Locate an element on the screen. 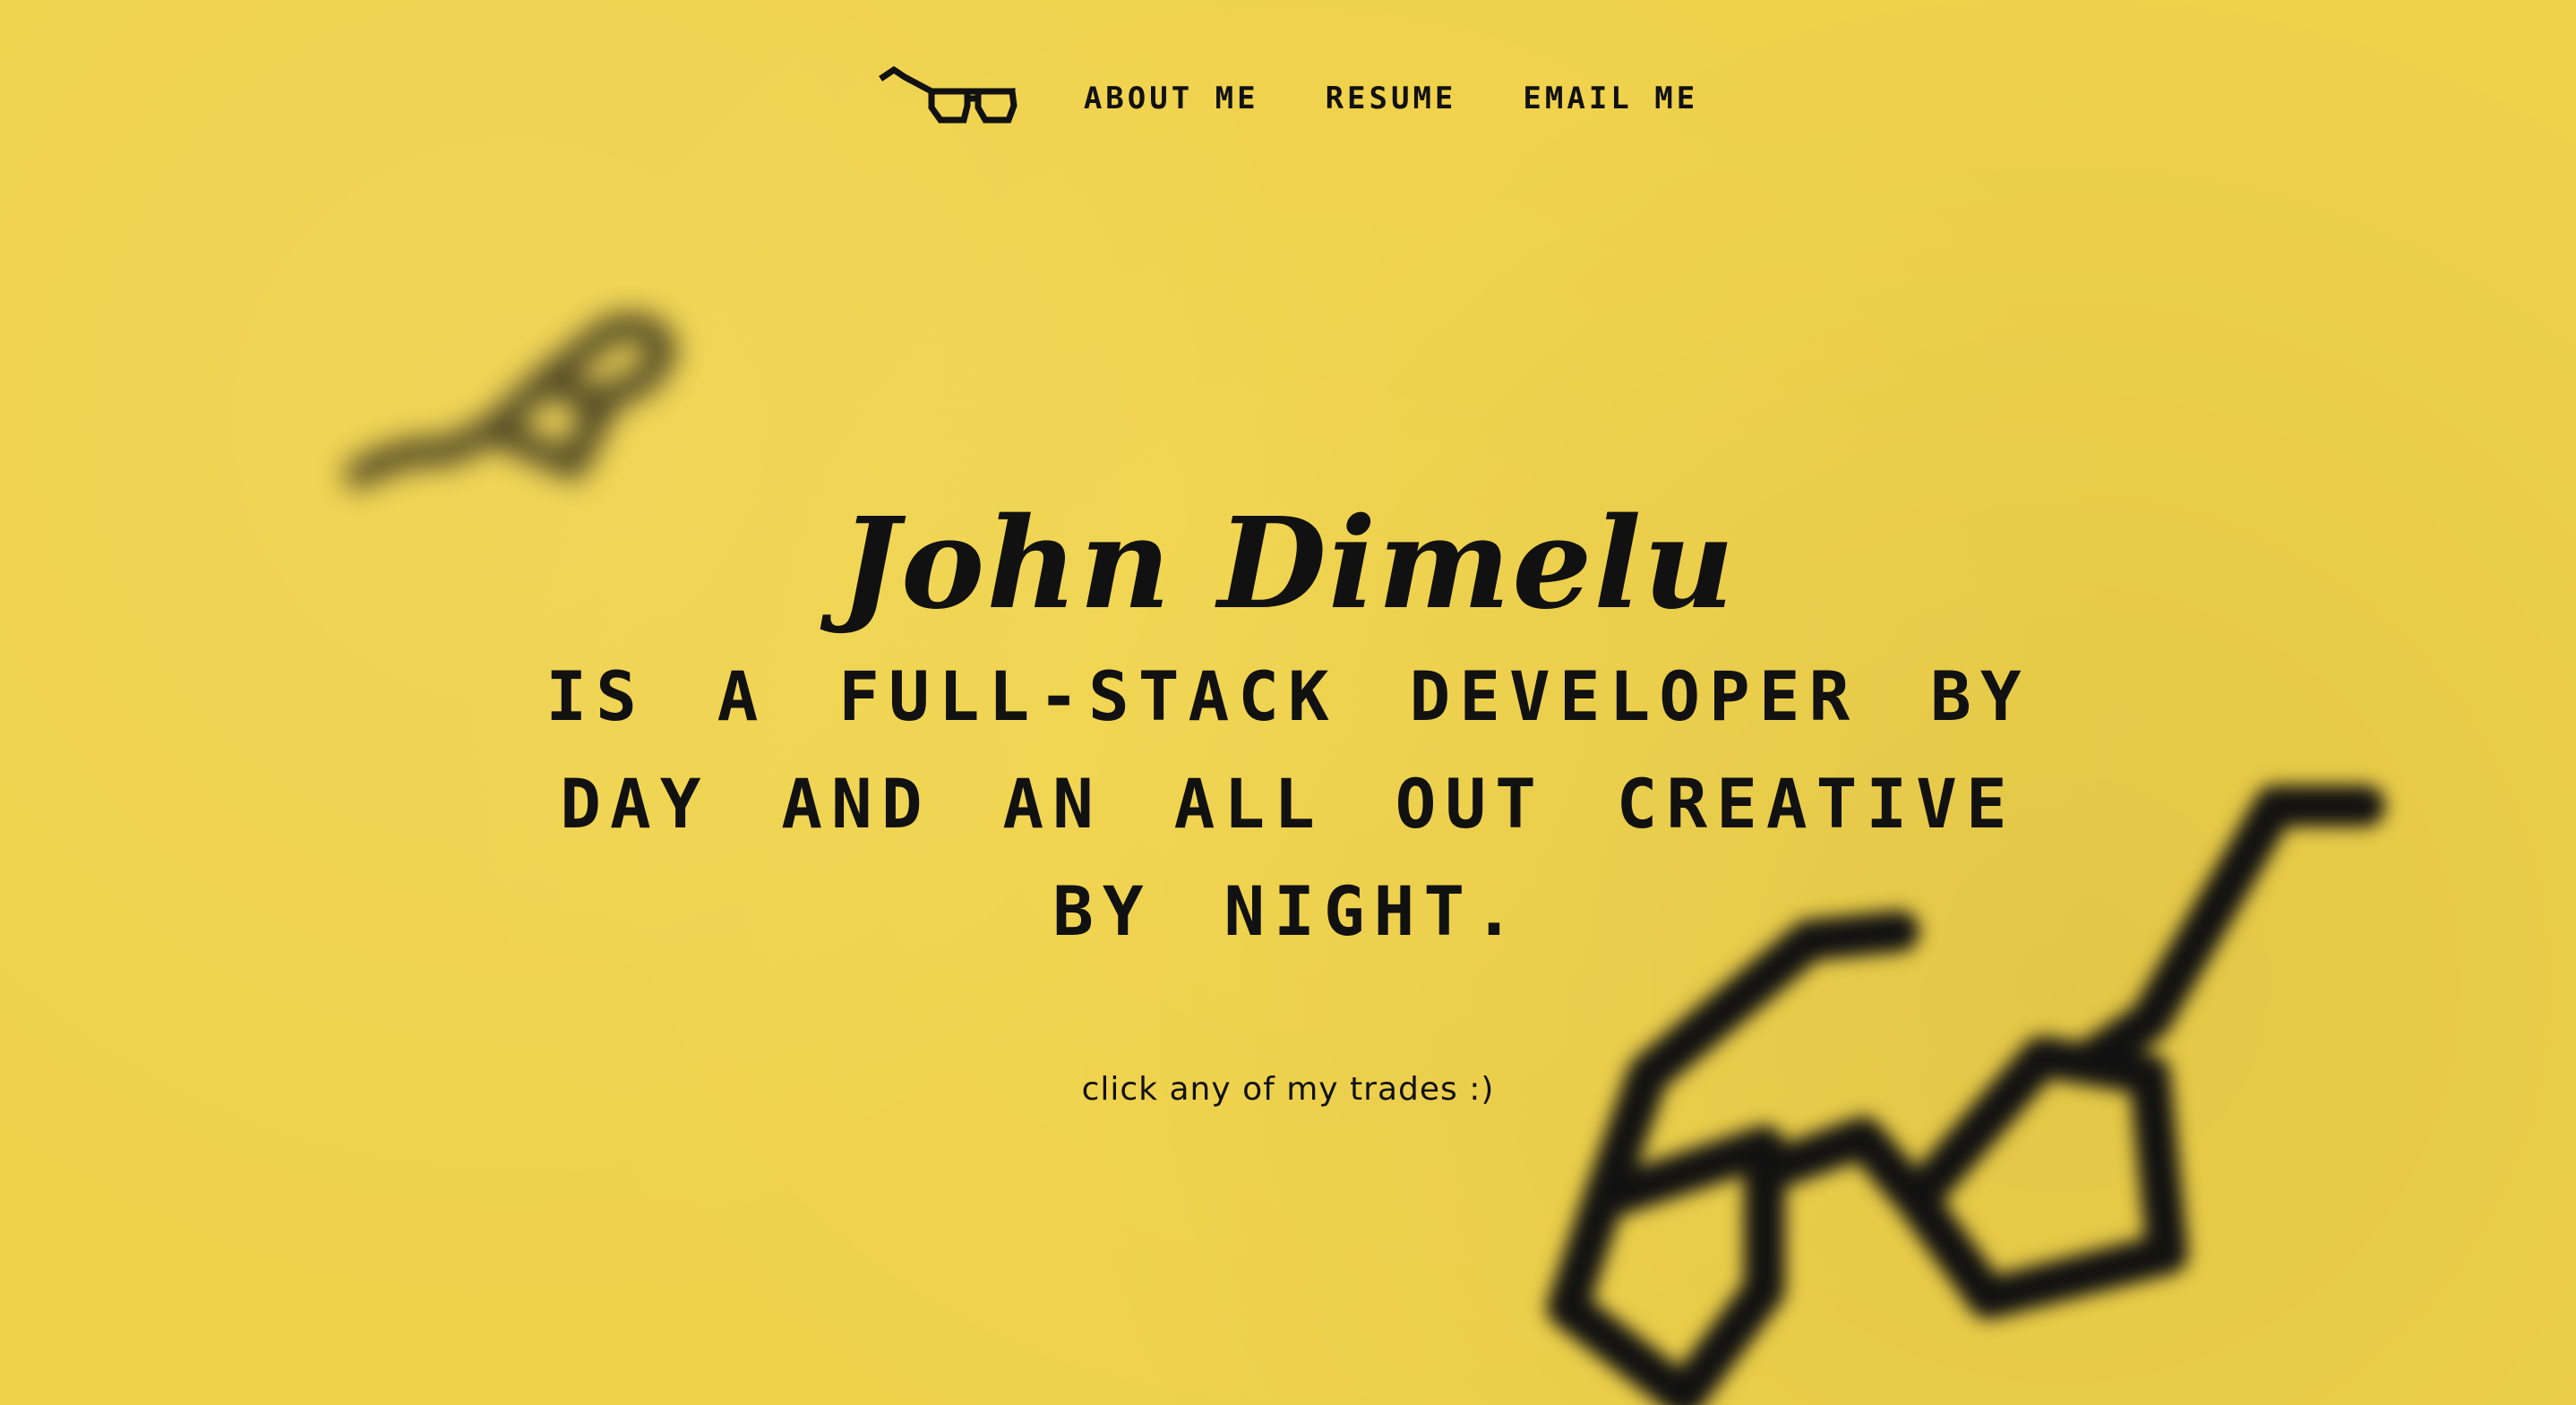 Image resolution: width=2576 pixels, height=1405 pixels. top-navigation: ABOUT ME RESUME EMAIL ME is located at coordinates (1288, 99).